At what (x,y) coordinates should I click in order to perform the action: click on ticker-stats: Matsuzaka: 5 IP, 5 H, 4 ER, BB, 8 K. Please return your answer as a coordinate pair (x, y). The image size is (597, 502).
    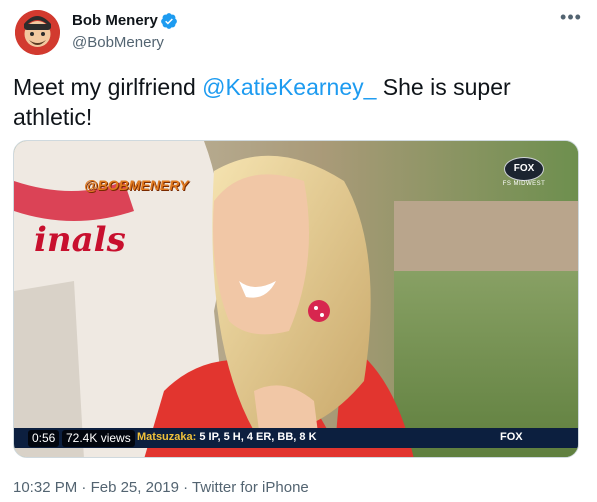
    Looking at the image, I should click on (227, 437).